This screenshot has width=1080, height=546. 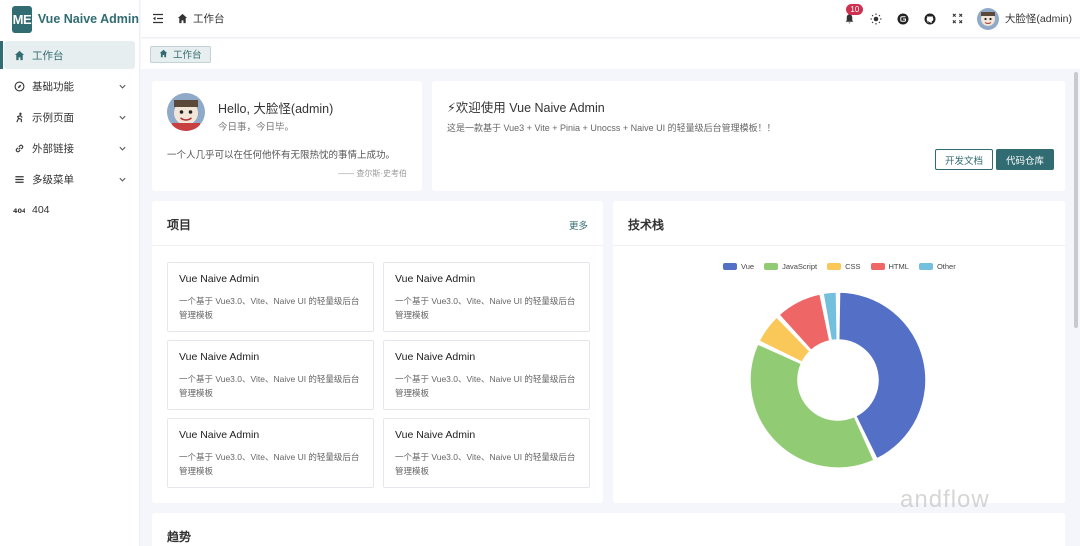 What do you see at coordinates (882, 375) in the screenshot?
I see `donut-slice-vue` at bounding box center [882, 375].